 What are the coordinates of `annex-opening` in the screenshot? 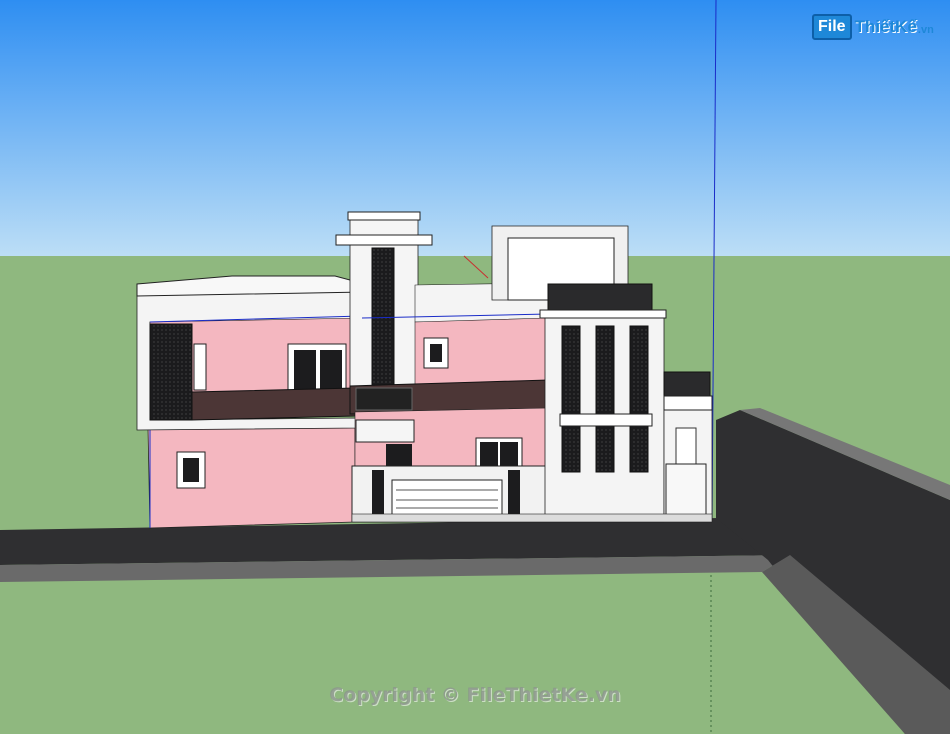 It's located at (686, 448).